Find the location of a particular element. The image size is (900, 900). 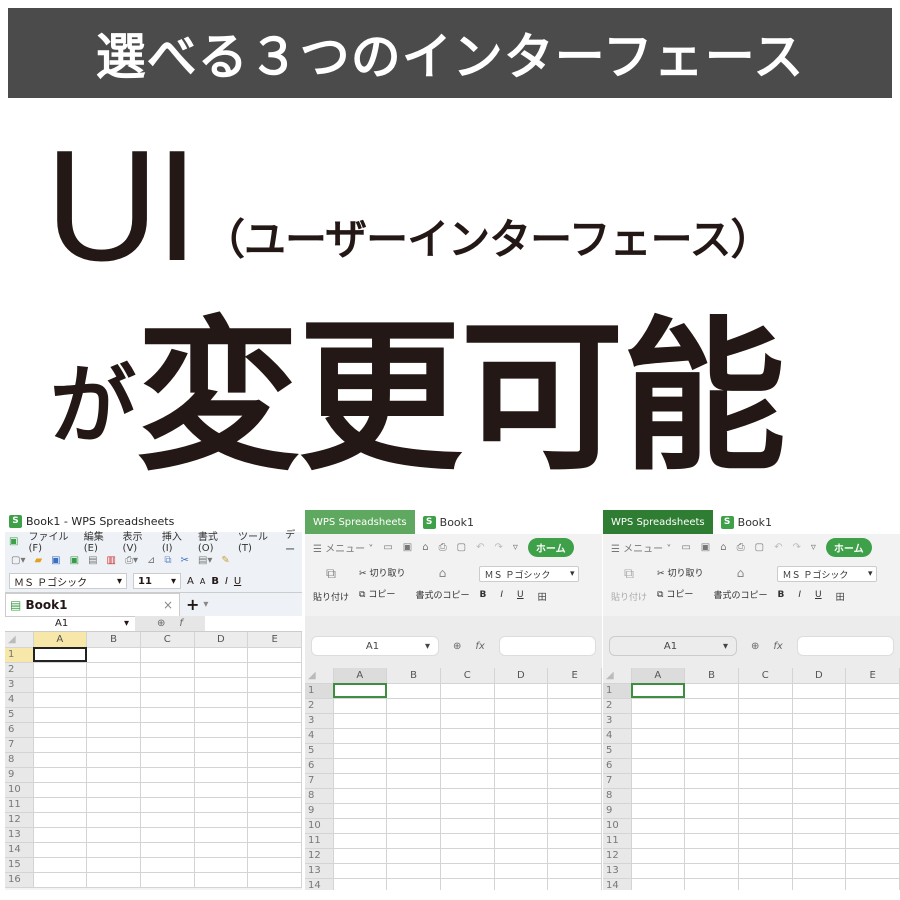

new-icon: ▢▾ is located at coordinates (18, 560).